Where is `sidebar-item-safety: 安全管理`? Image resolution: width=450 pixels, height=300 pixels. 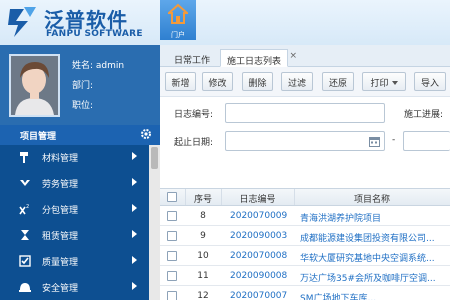 sidebar-item-safety: 安全管理 is located at coordinates (74, 287).